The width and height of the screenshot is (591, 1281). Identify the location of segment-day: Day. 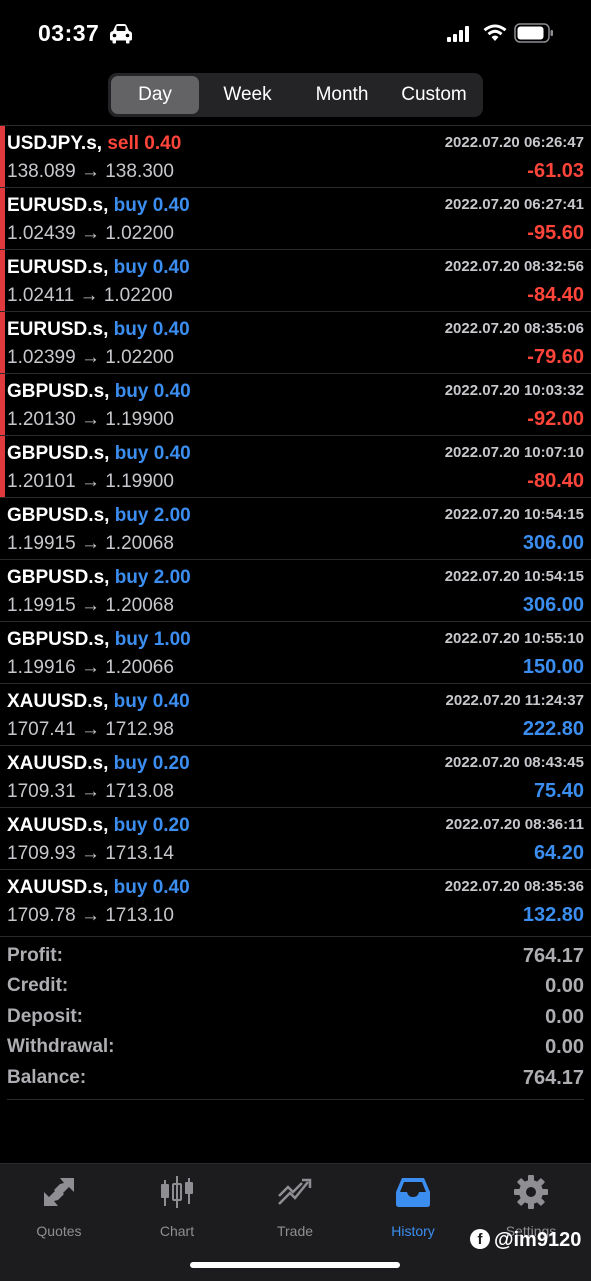
(155, 95).